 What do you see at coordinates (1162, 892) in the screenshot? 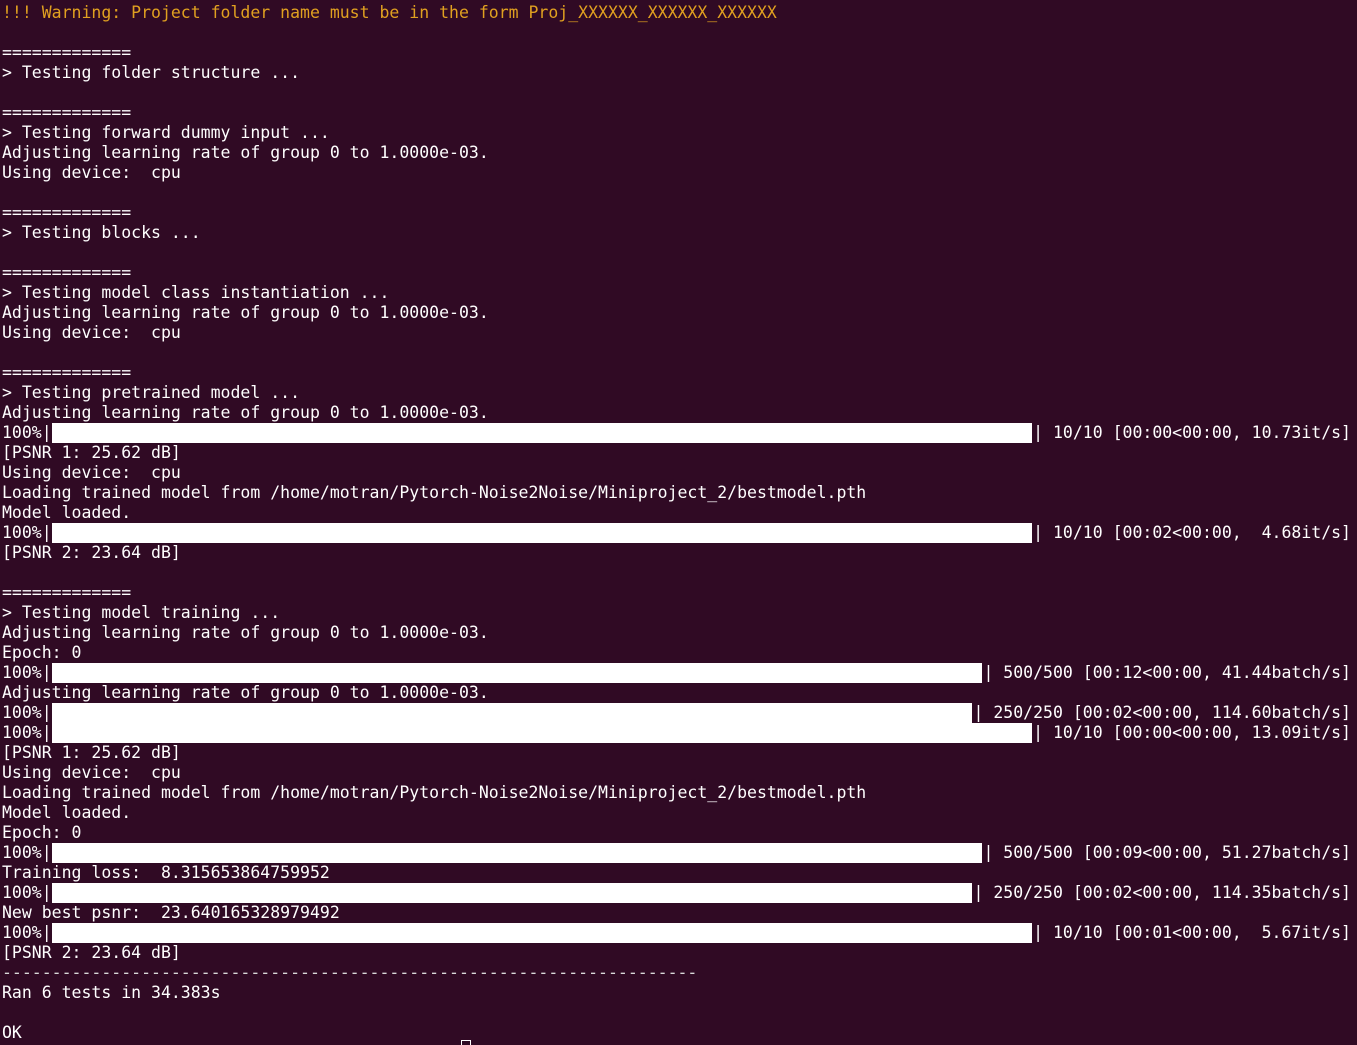
I see `progress-stats: | 250/250 [00:02<00:00, 114.35batch/s]` at bounding box center [1162, 892].